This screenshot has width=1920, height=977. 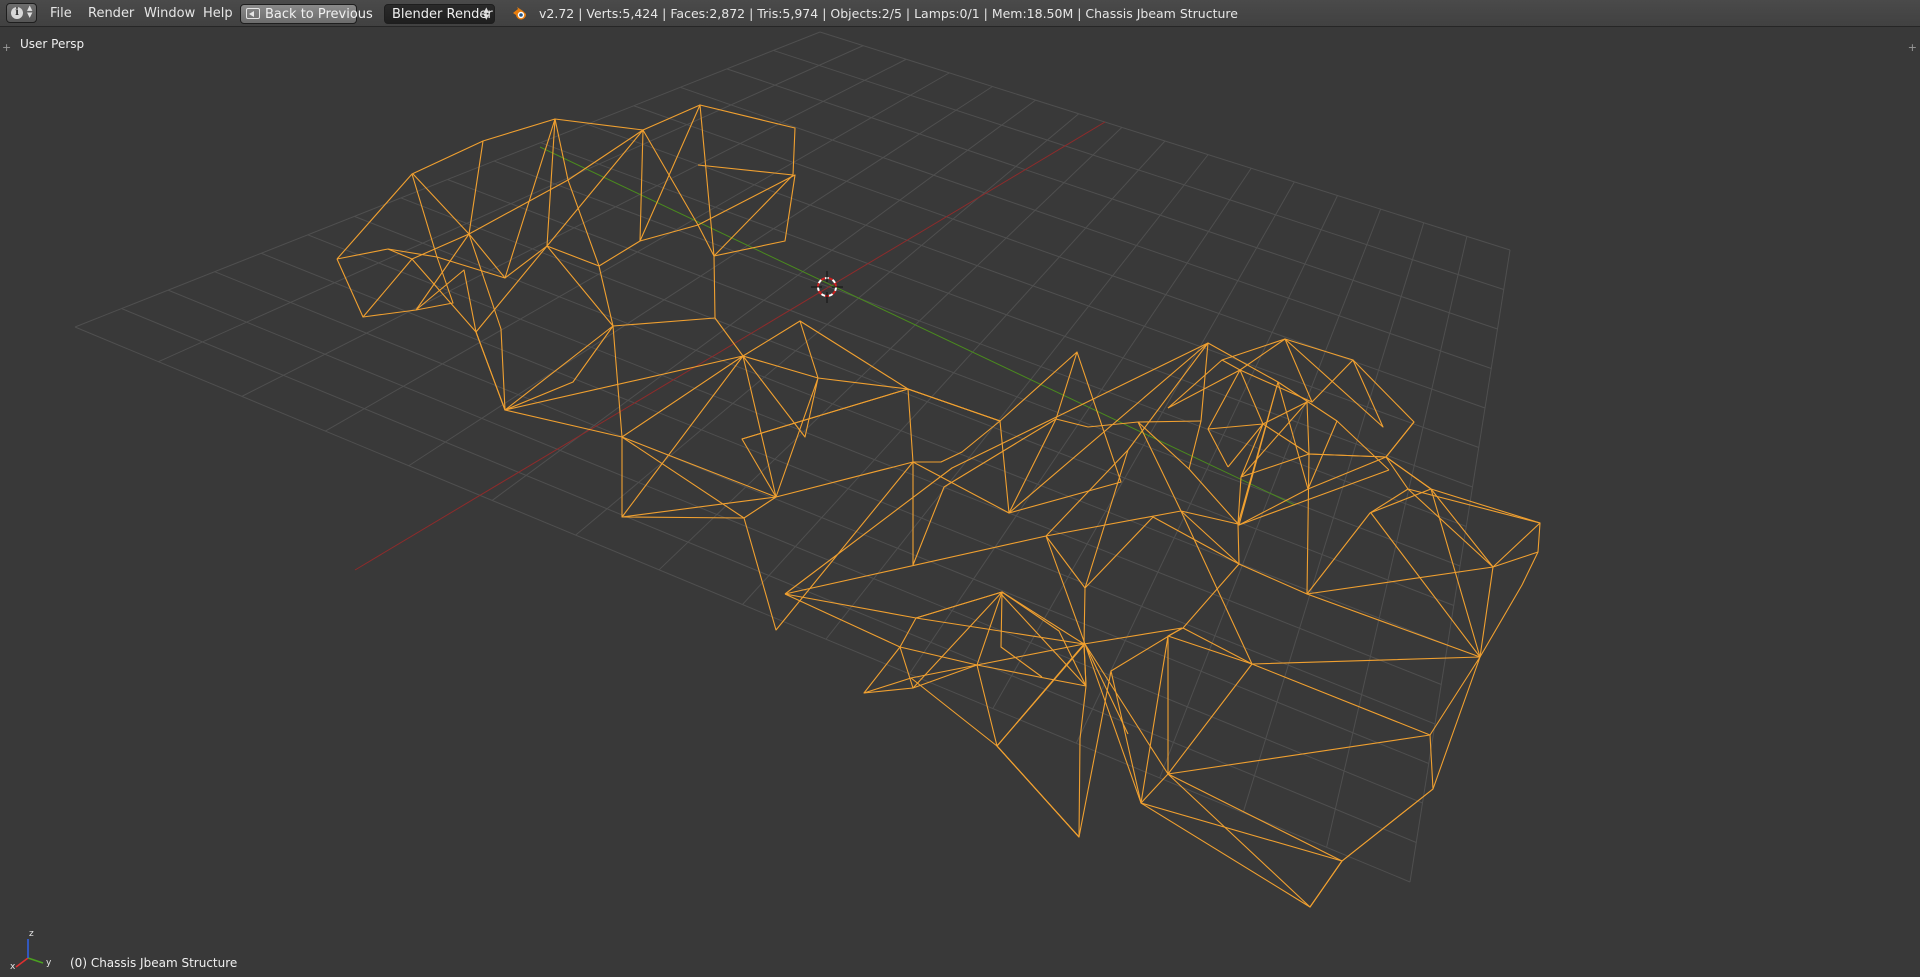 What do you see at coordinates (49, 963) in the screenshot?
I see `axis-y-label: y` at bounding box center [49, 963].